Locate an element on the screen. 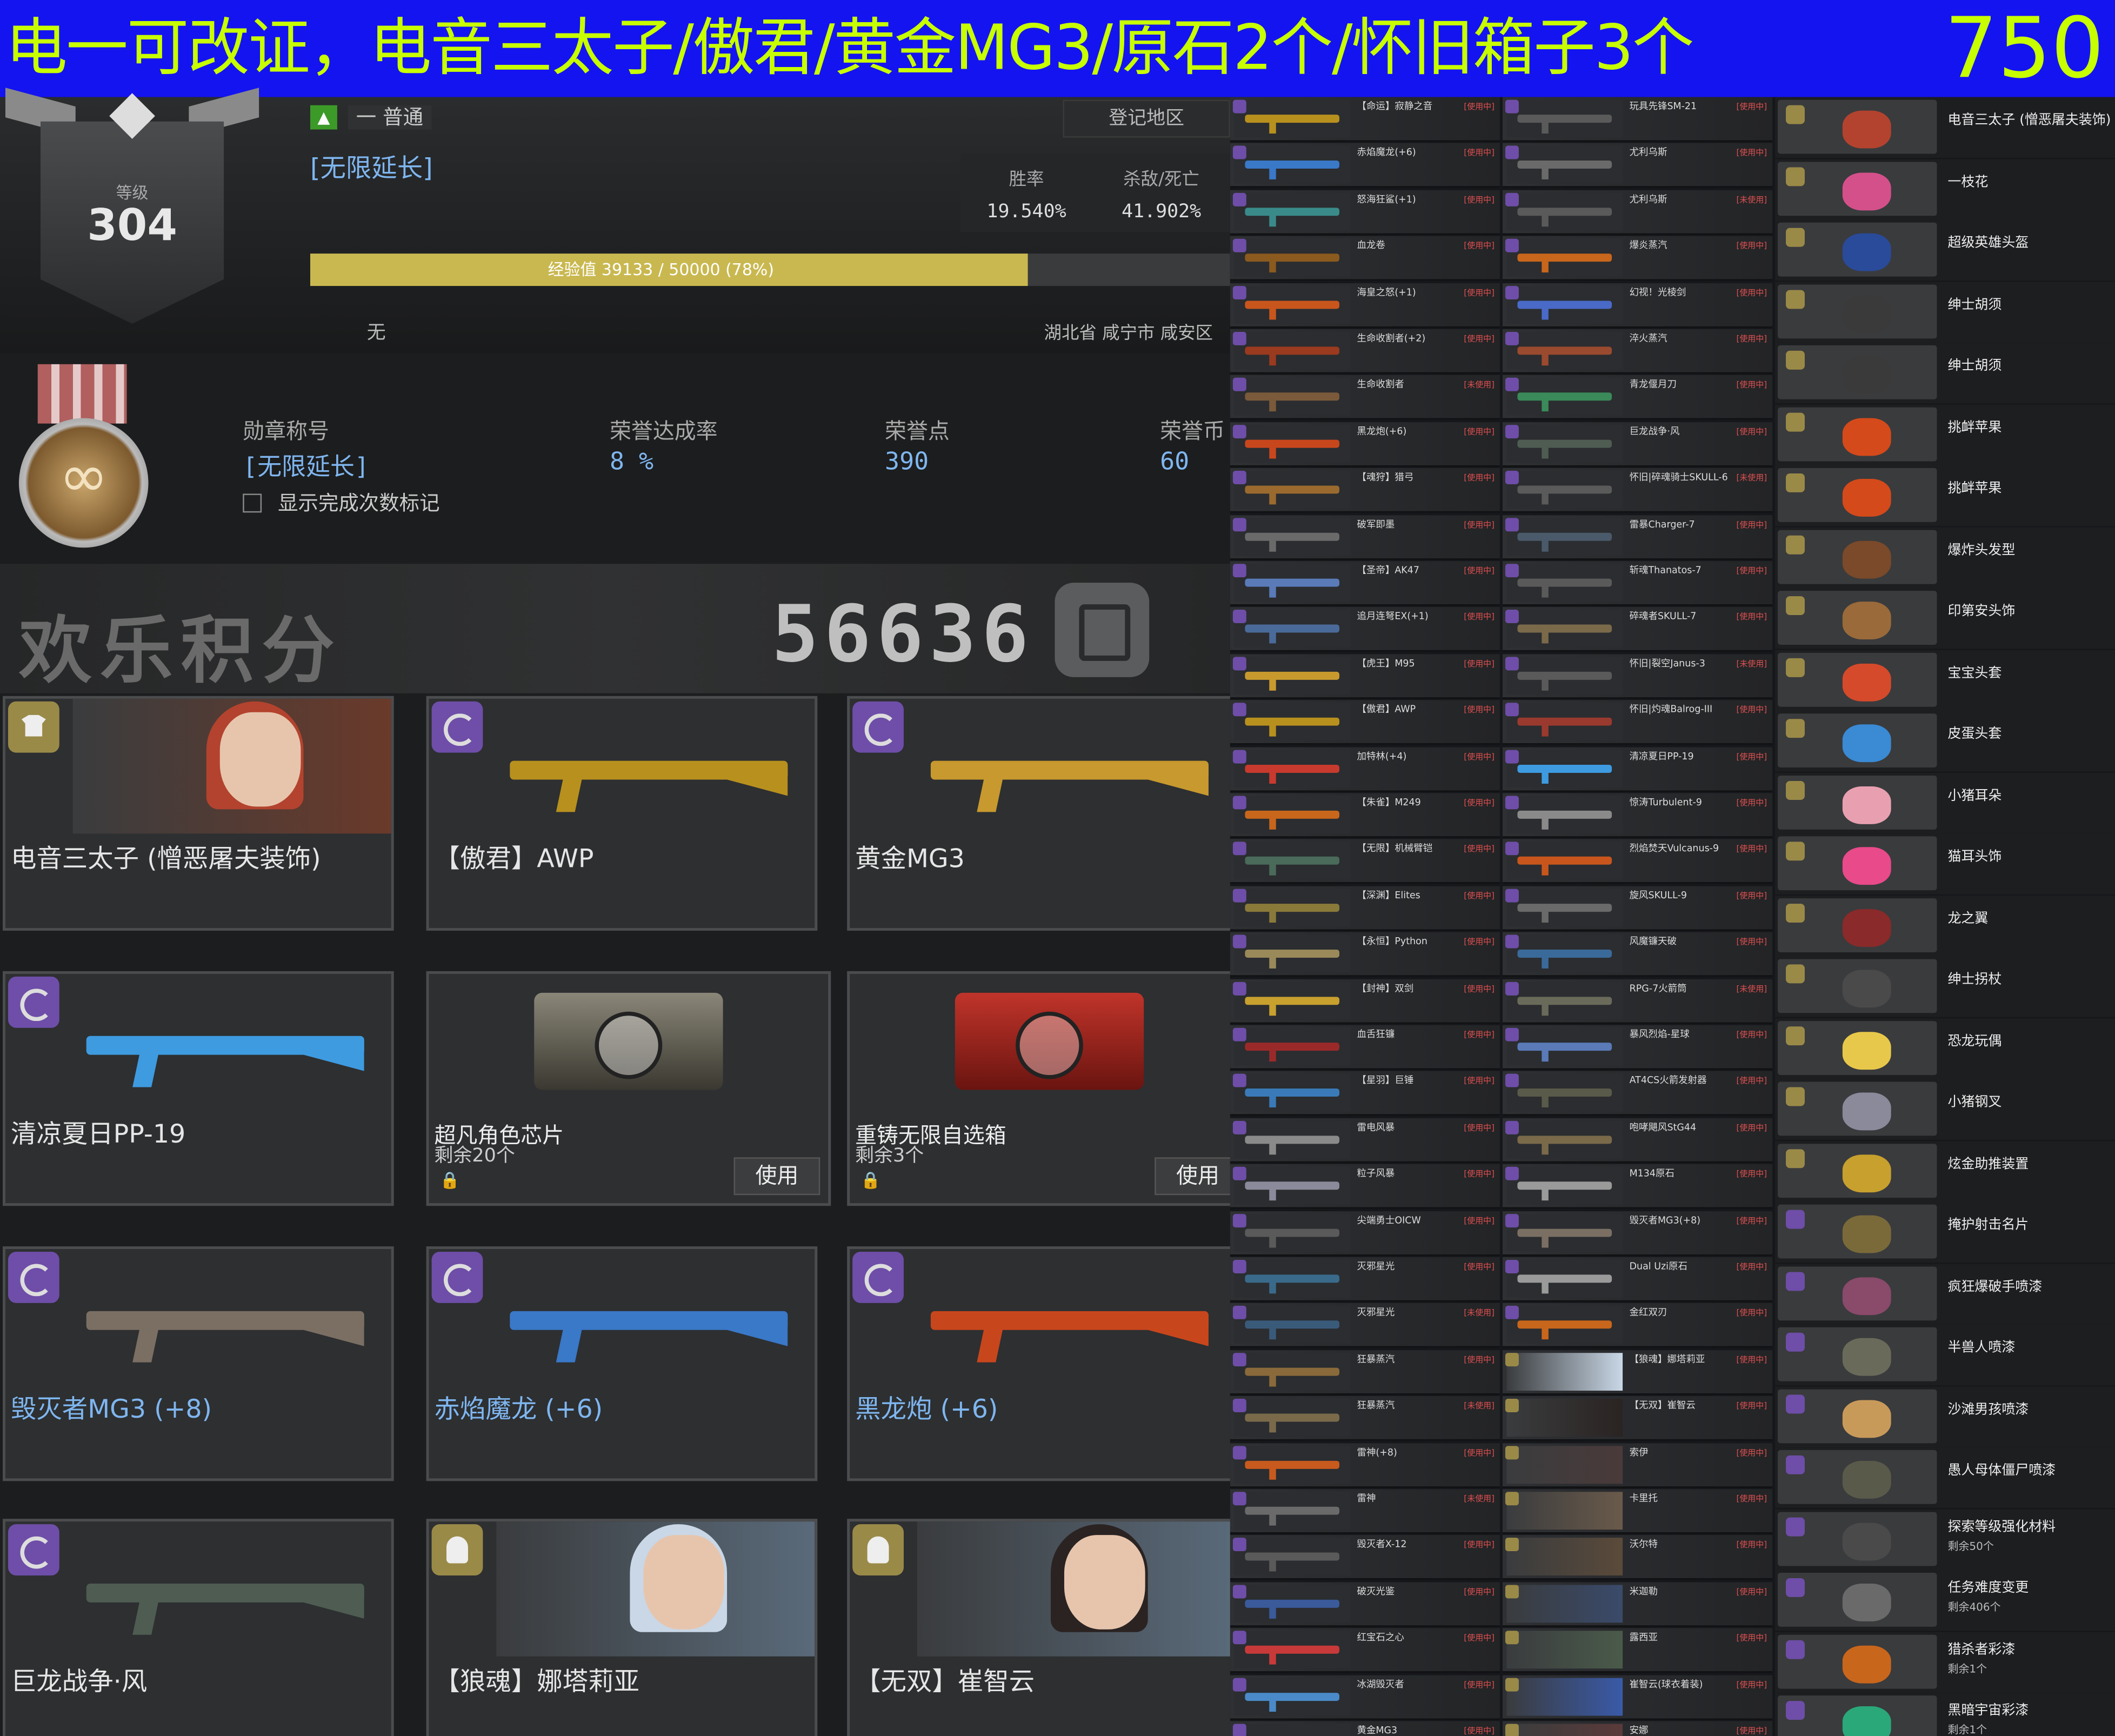 The image size is (2115, 1736). score-box-icon is located at coordinates (1102, 630).